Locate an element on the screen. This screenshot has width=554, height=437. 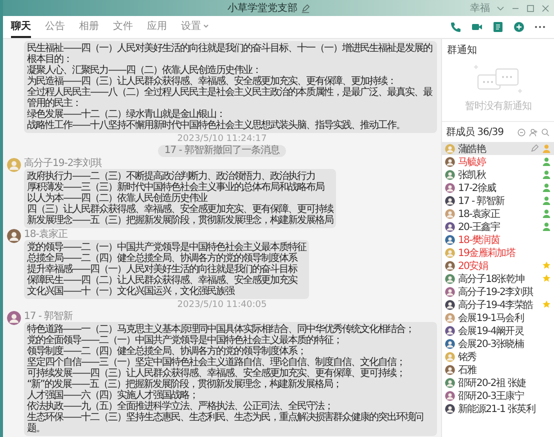
message-line: 四（三）让人民群众获得感、幸福感、安全感更加充实、更有保障、更可持续 is located at coordinates (180, 209).